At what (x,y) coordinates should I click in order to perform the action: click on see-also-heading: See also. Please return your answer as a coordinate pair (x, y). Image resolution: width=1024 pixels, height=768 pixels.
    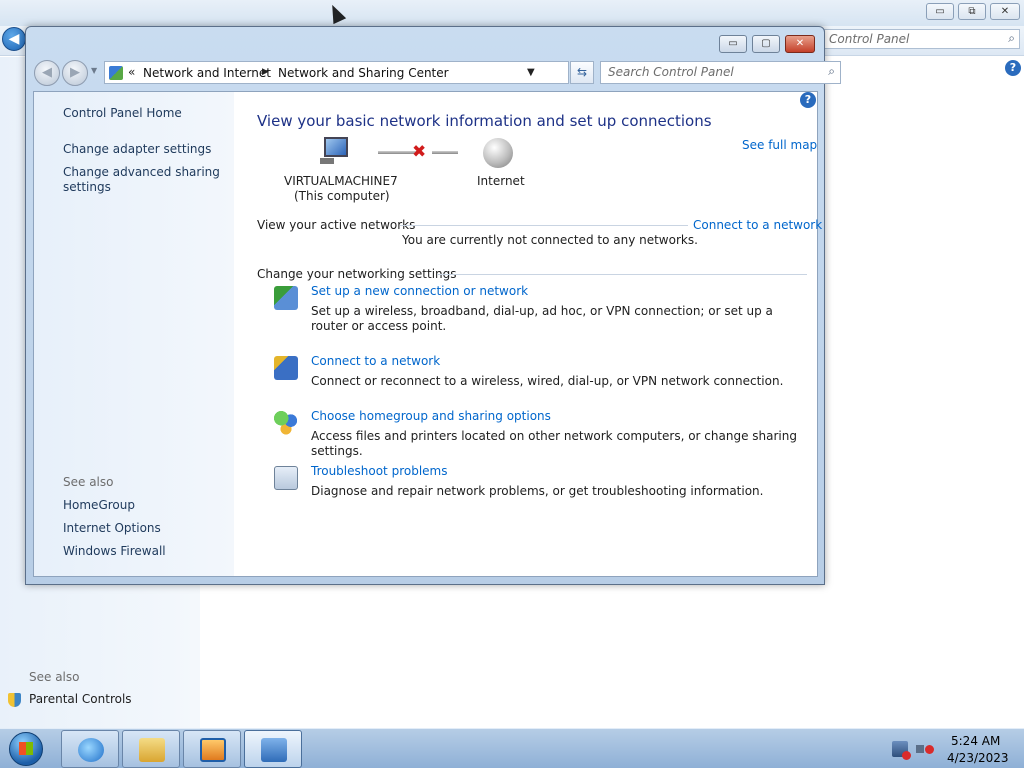
    Looking at the image, I should click on (88, 482).